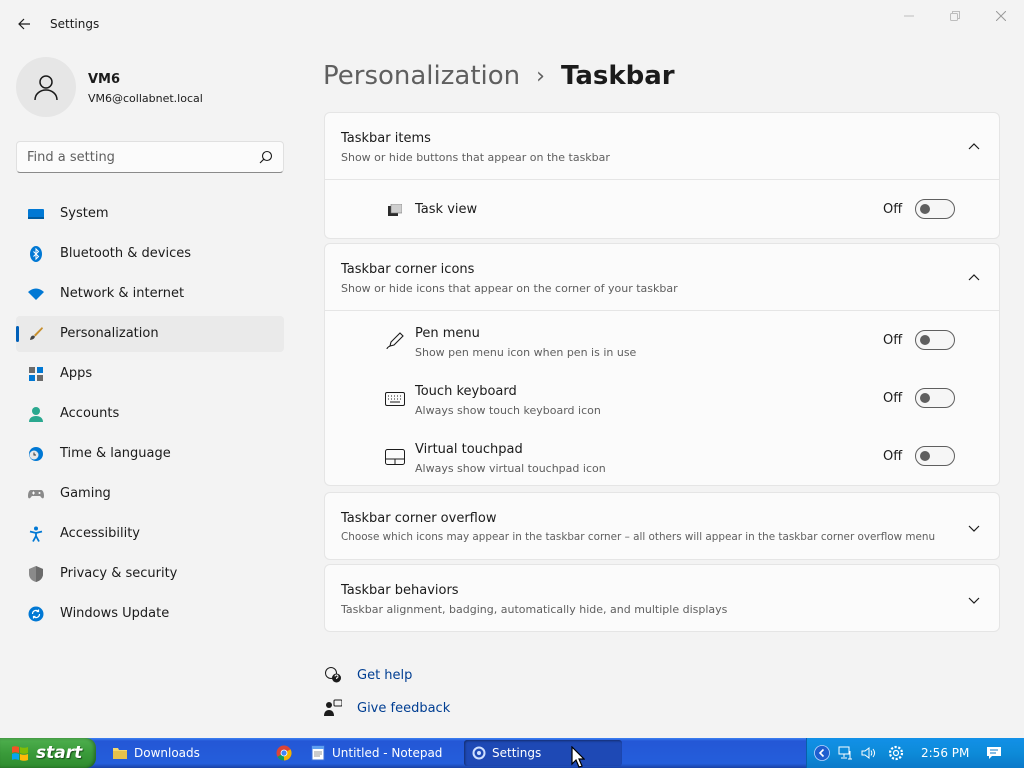 The width and height of the screenshot is (1024, 768). Describe the element at coordinates (24, 24) in the screenshot. I see `back-button` at that location.